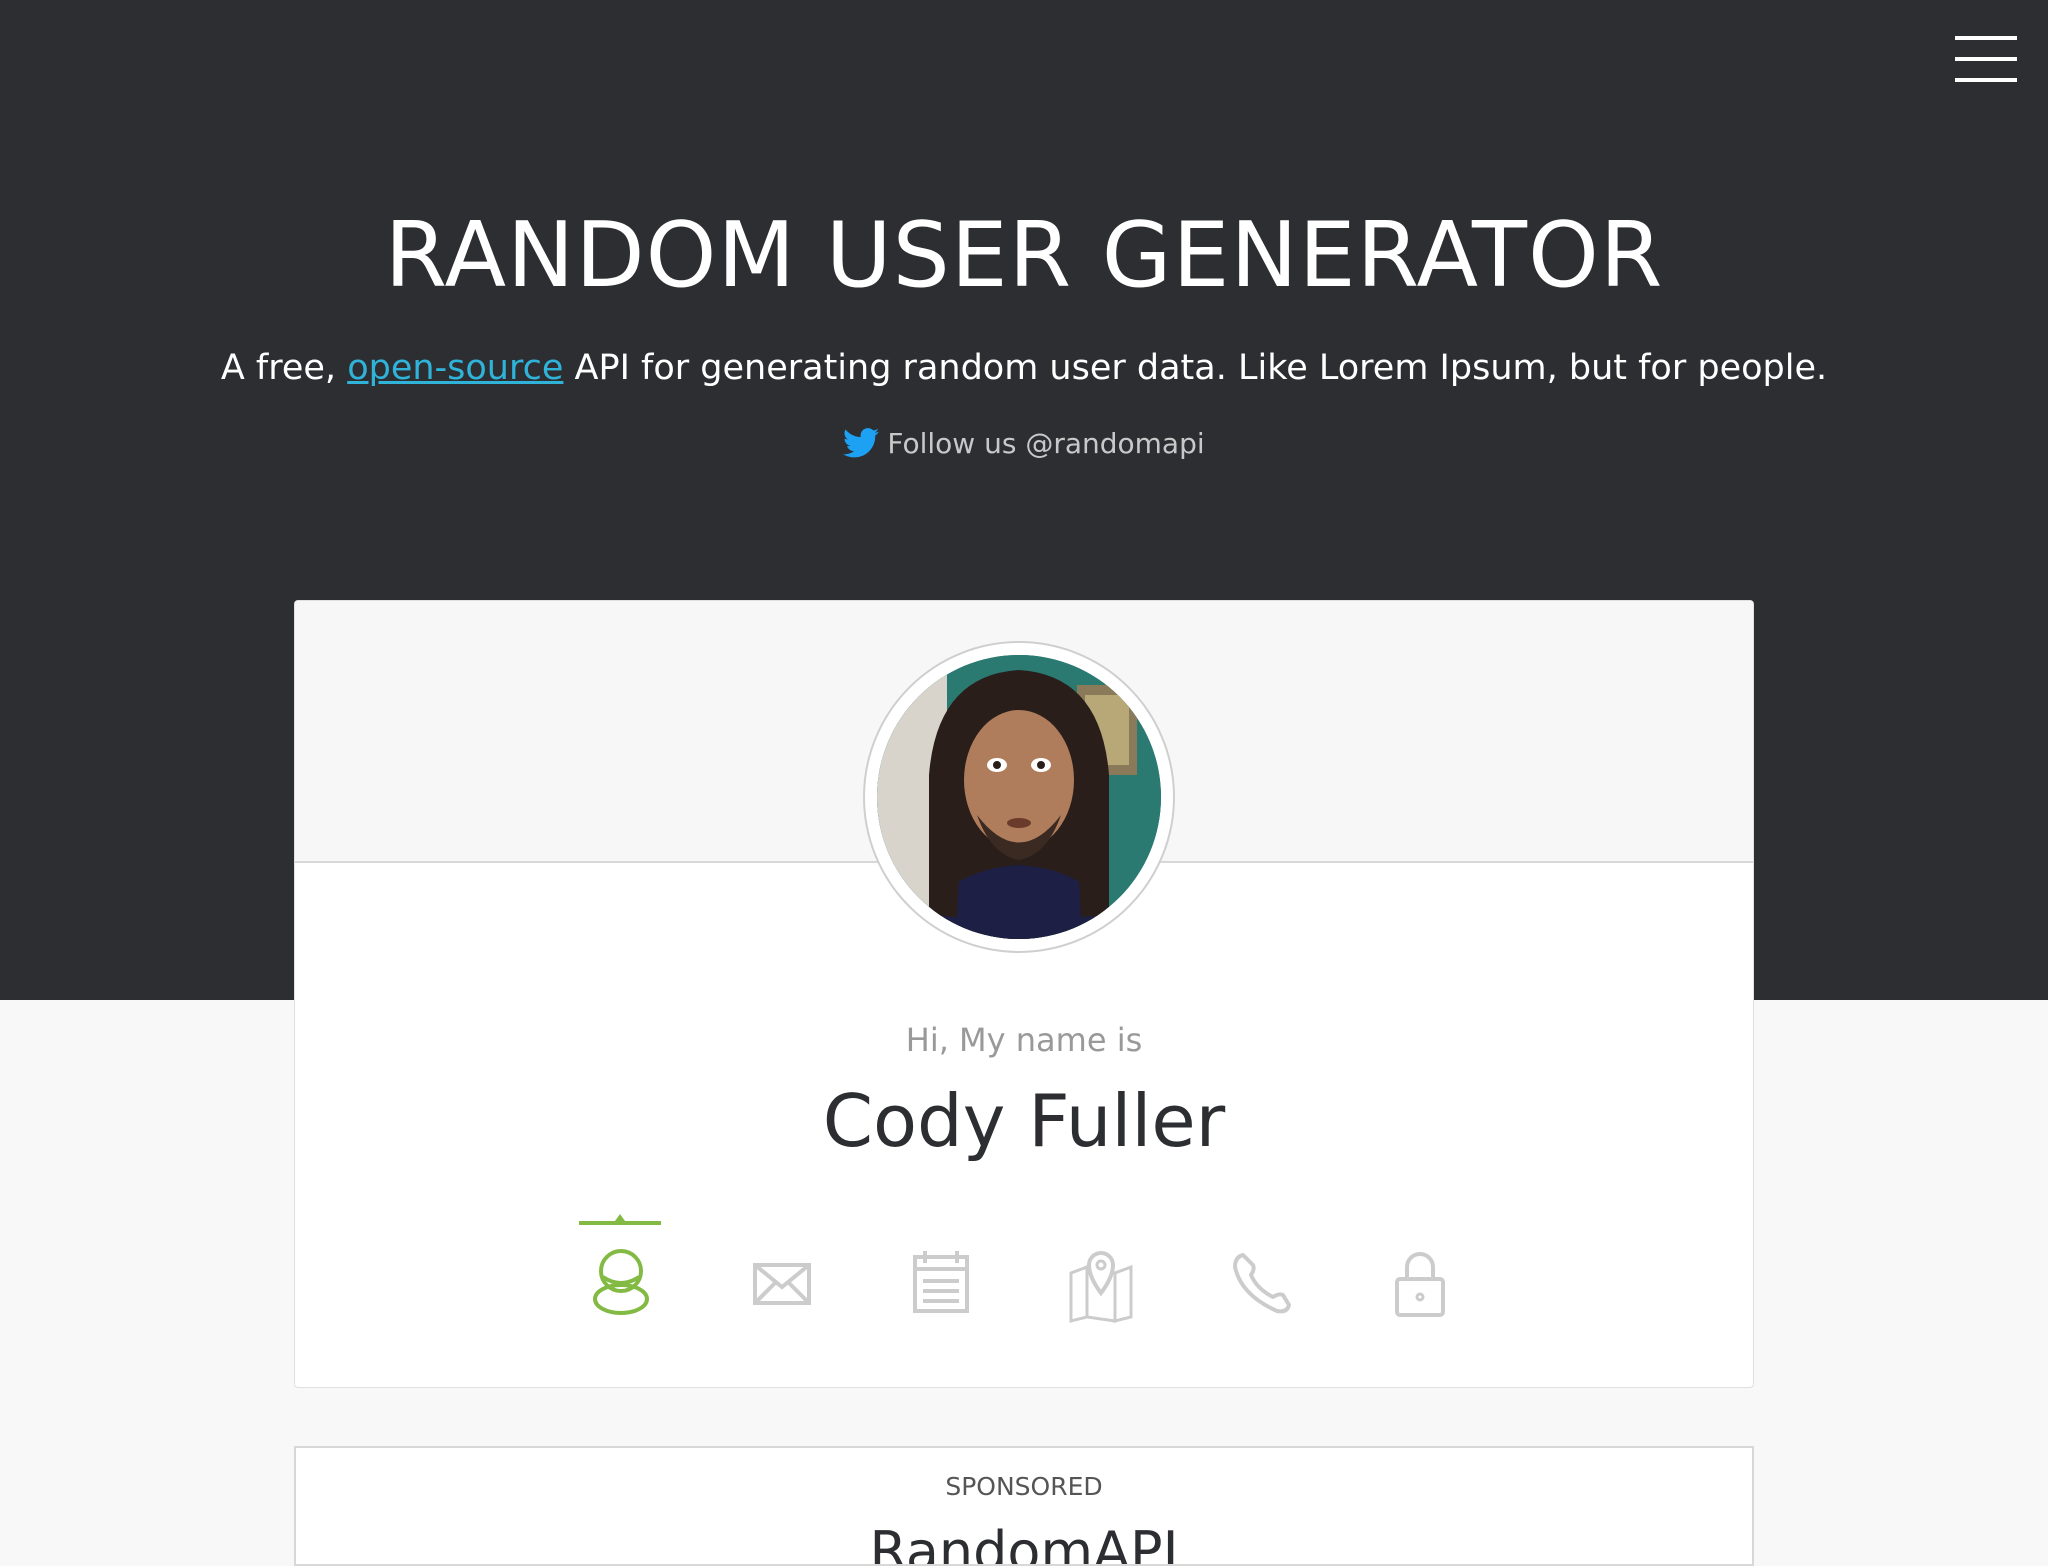 The width and height of the screenshot is (2048, 1566). Describe the element at coordinates (455, 368) in the screenshot. I see `open-source-link: open-source` at that location.